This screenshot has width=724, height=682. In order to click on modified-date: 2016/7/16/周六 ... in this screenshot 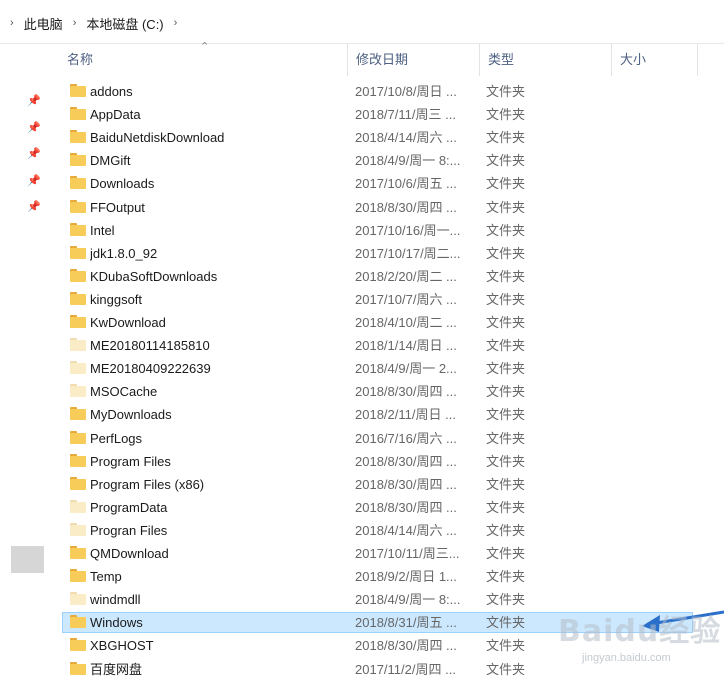, I will do `click(406, 438)`.